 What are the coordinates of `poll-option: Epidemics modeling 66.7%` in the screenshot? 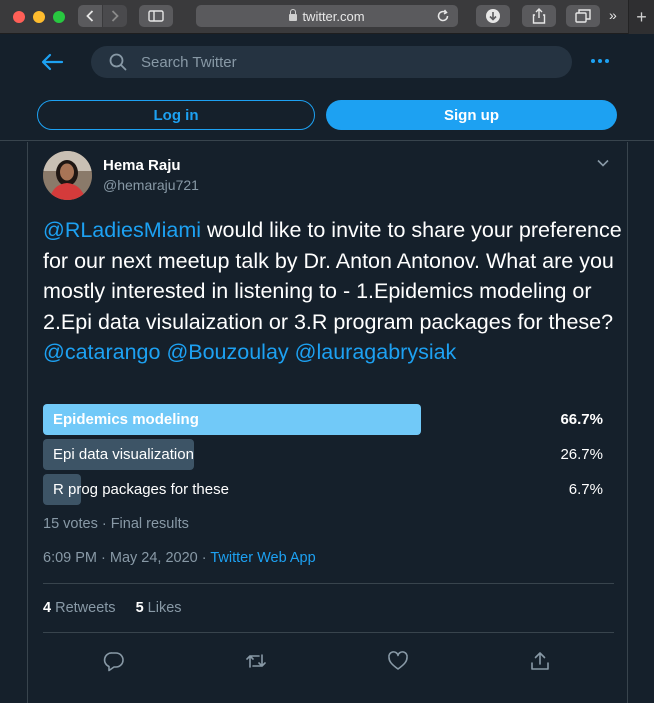 It's located at (323, 419).